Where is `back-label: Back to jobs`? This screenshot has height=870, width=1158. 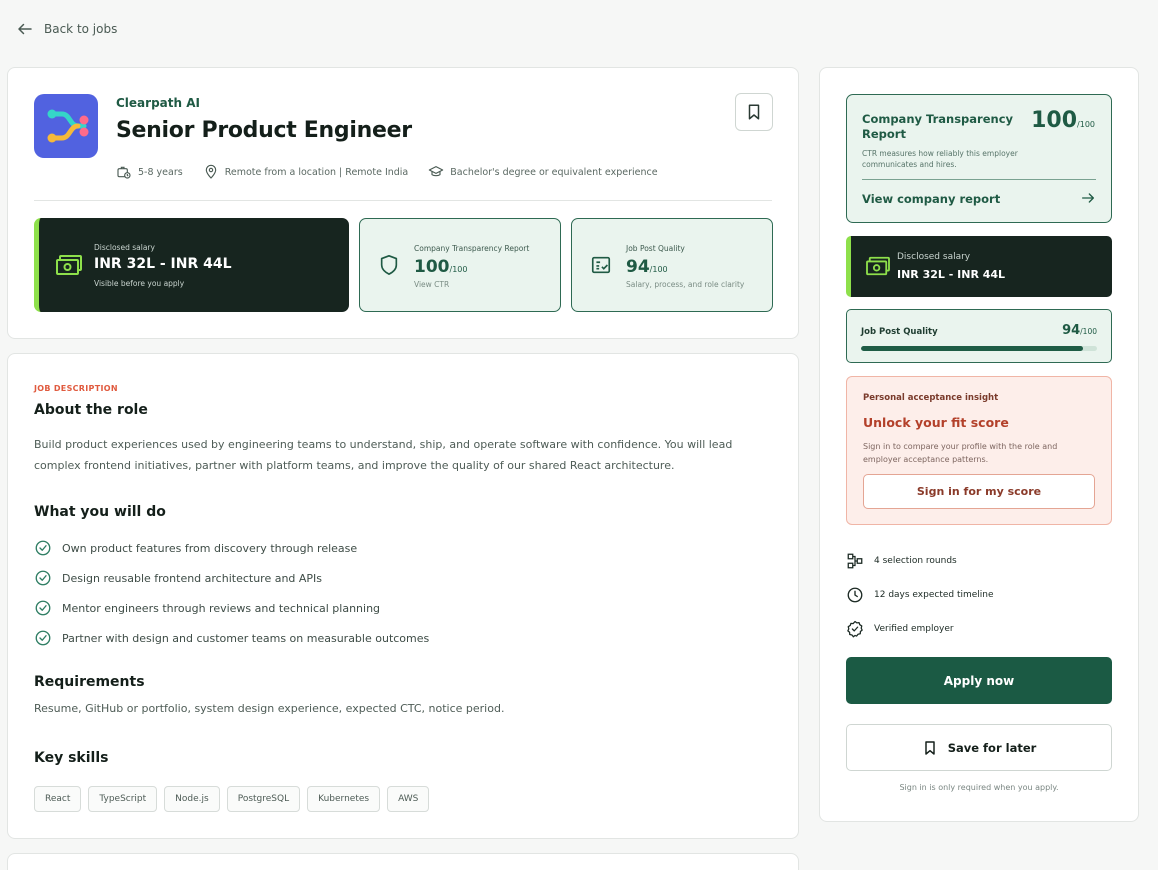
back-label: Back to jobs is located at coordinates (81, 29).